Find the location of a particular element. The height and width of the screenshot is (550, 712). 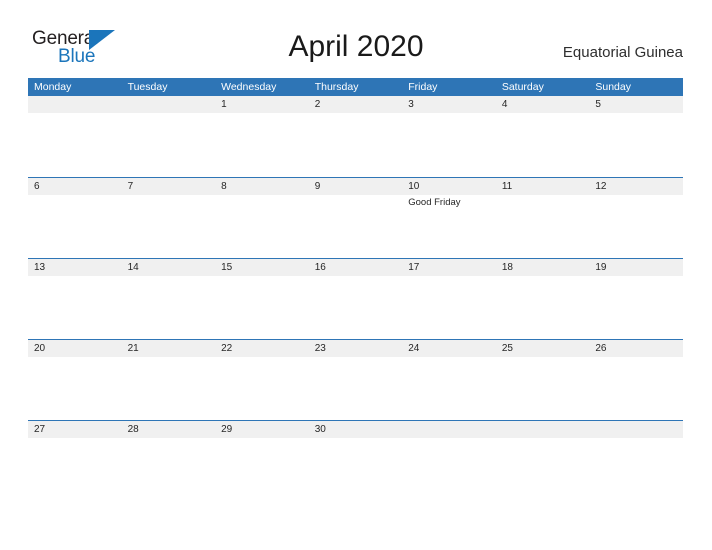

day-cell: 8 is located at coordinates (262, 186).